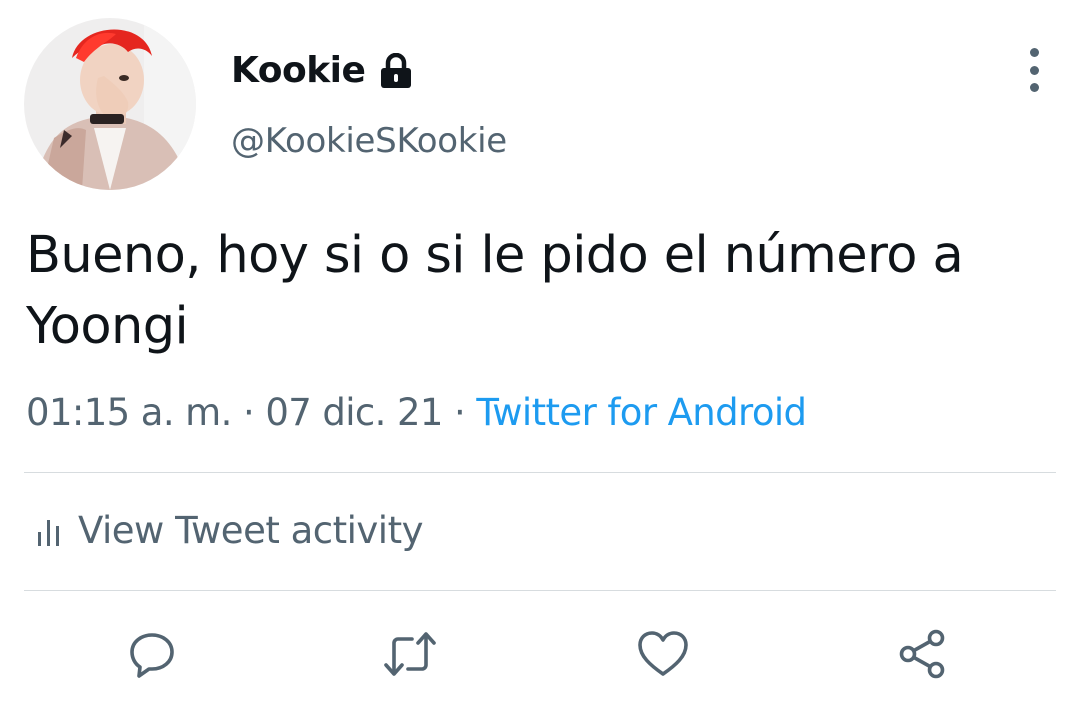  Describe the element at coordinates (129, 412) in the screenshot. I see `tweet-time: 01:15 a. m.` at that location.